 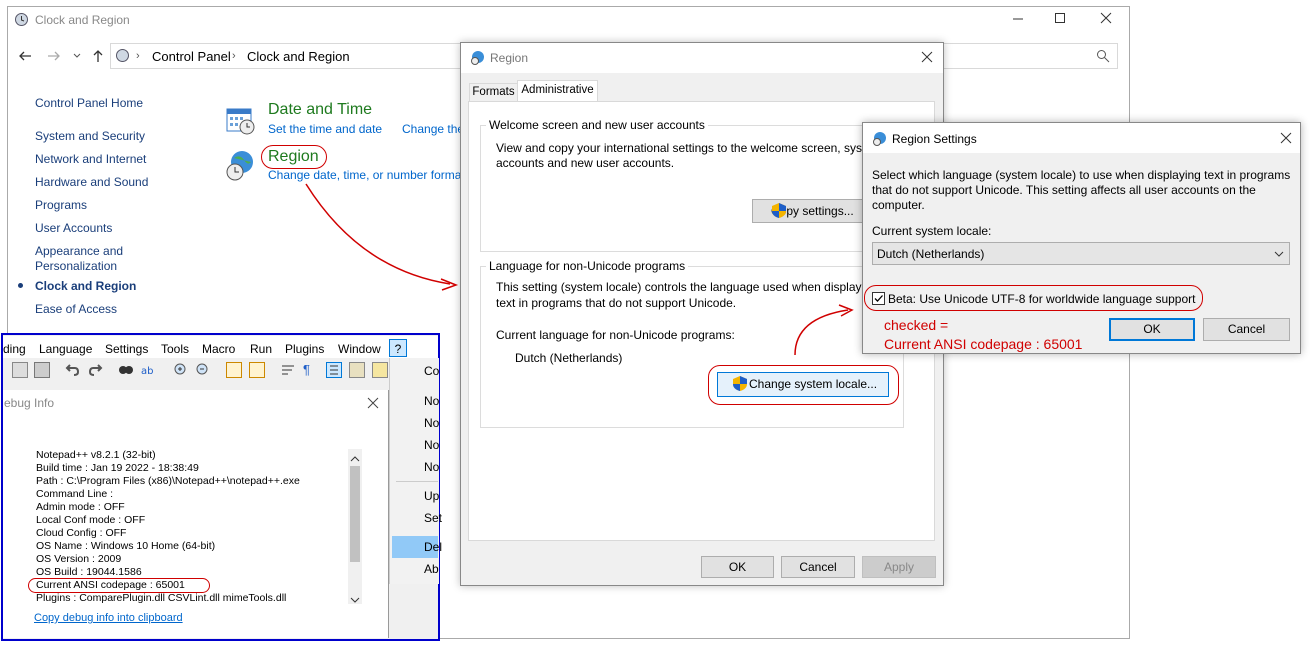 I want to click on help-menu-item-6: Up, so click(x=431, y=496).